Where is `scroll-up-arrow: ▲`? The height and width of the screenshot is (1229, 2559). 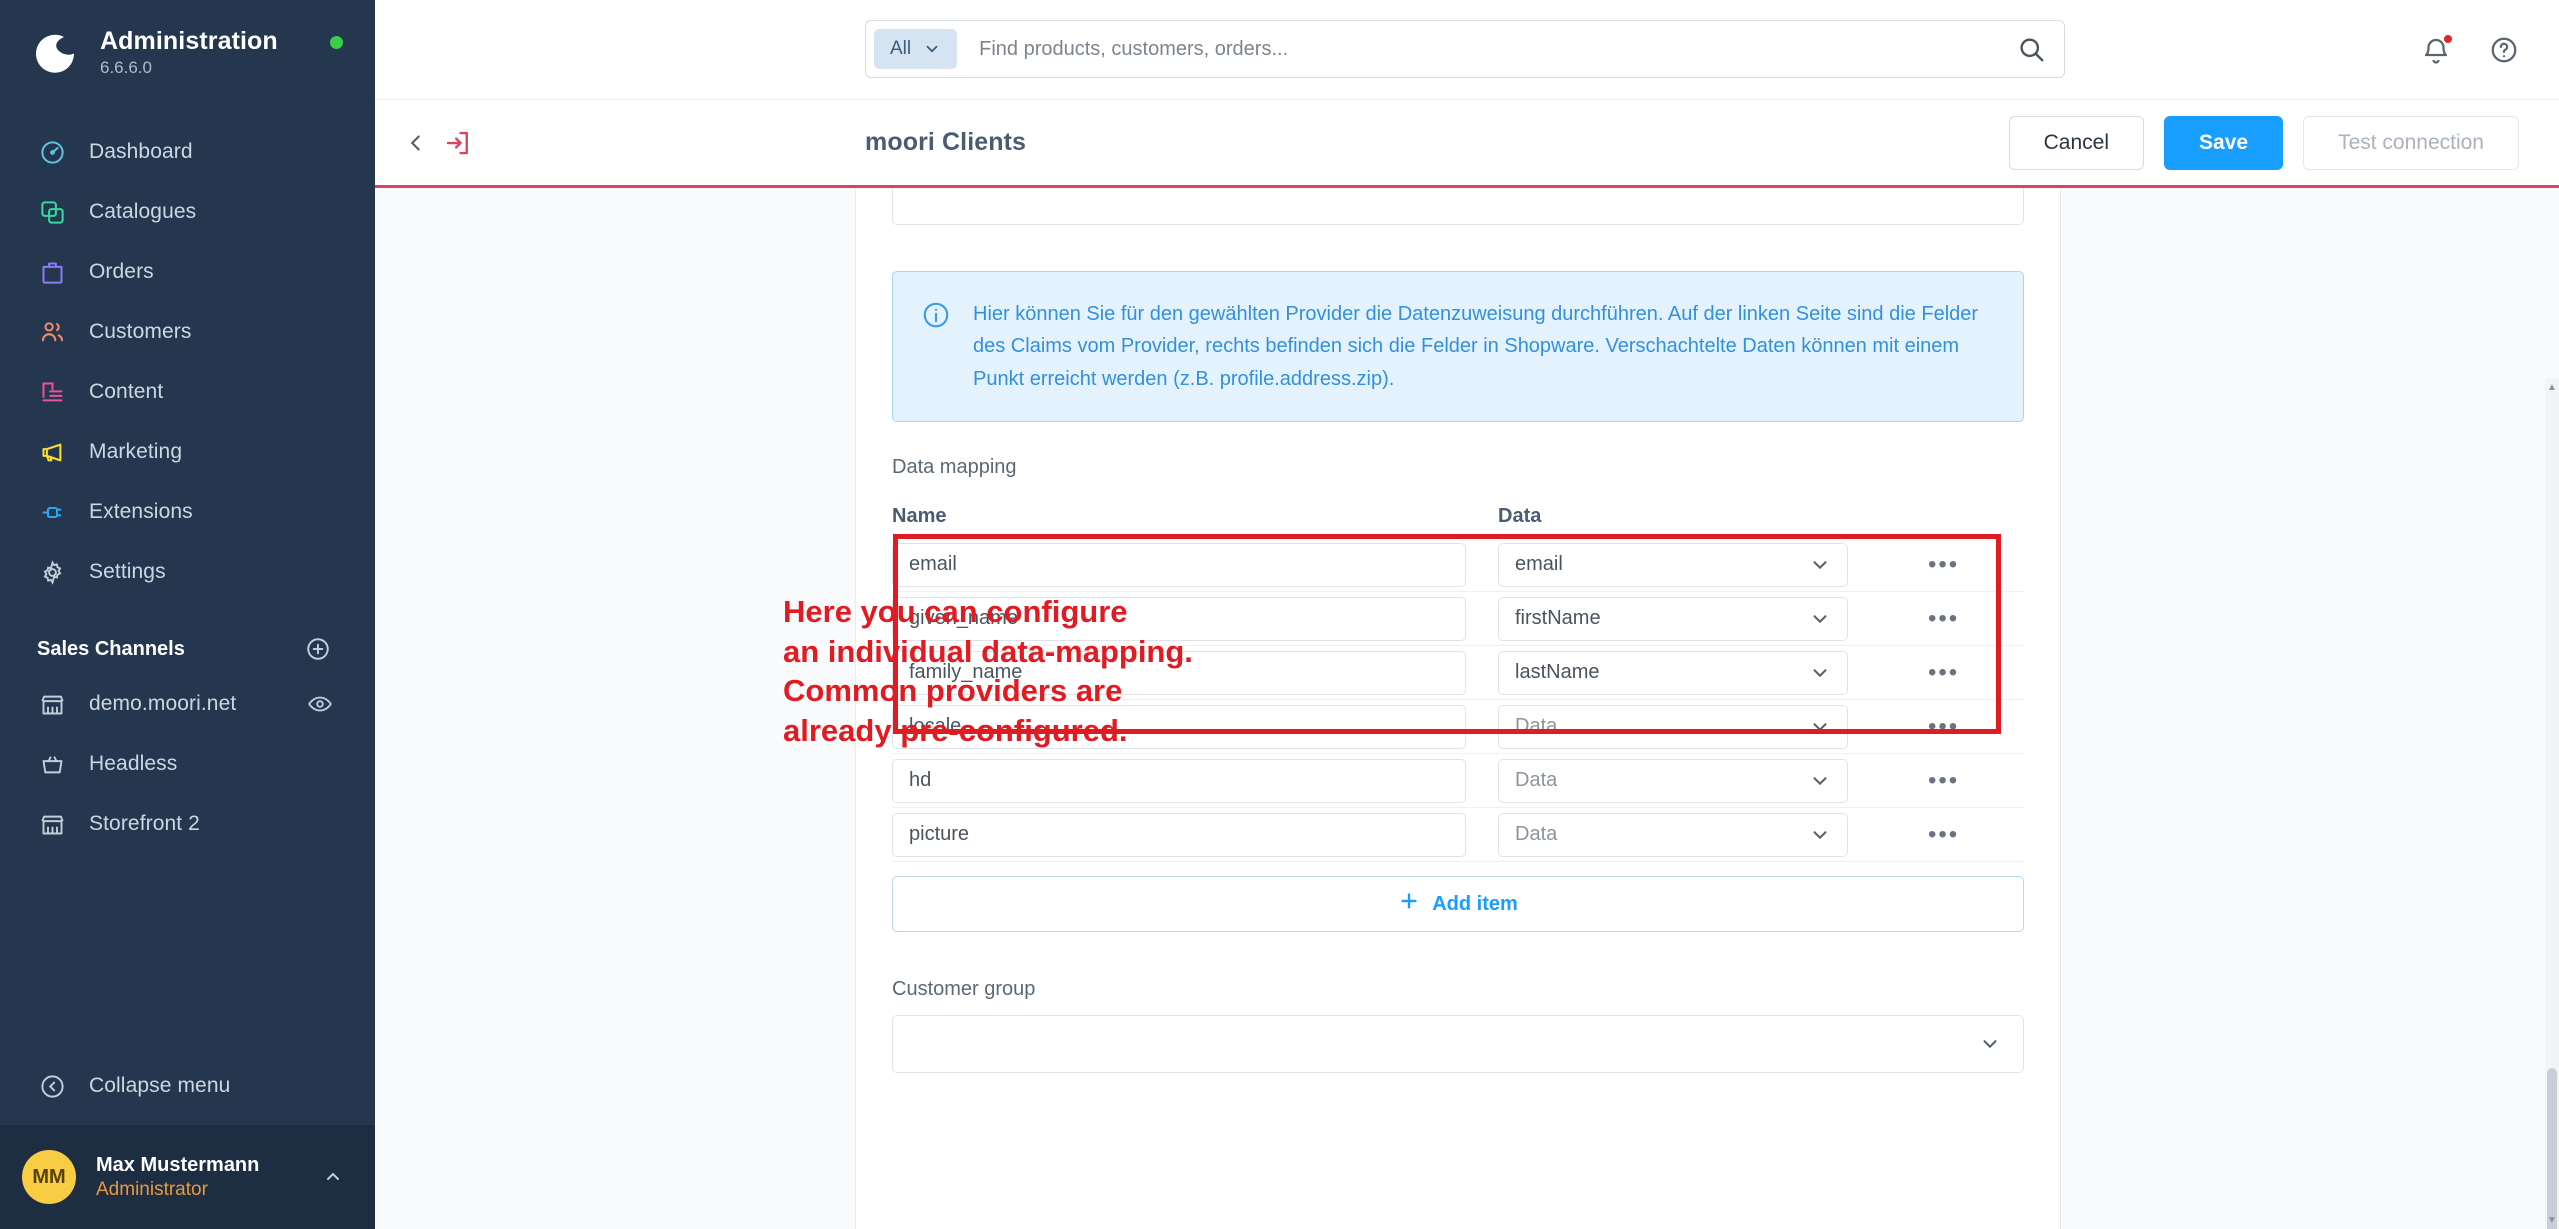
scroll-up-arrow: ▲ is located at coordinates (2552, 387).